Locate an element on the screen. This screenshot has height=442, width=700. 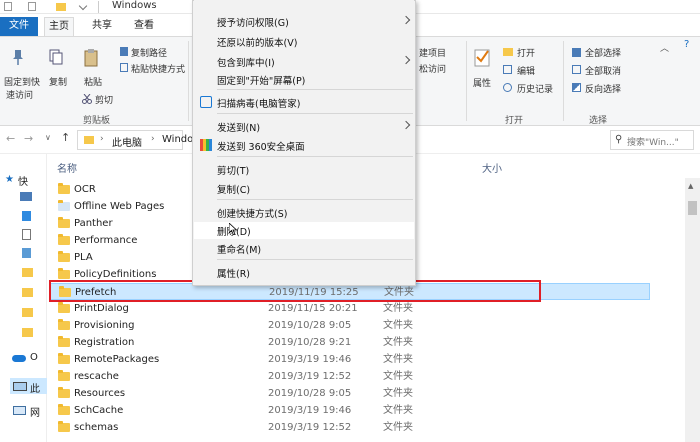
properties-button: 属性 is located at coordinates (482, 82).